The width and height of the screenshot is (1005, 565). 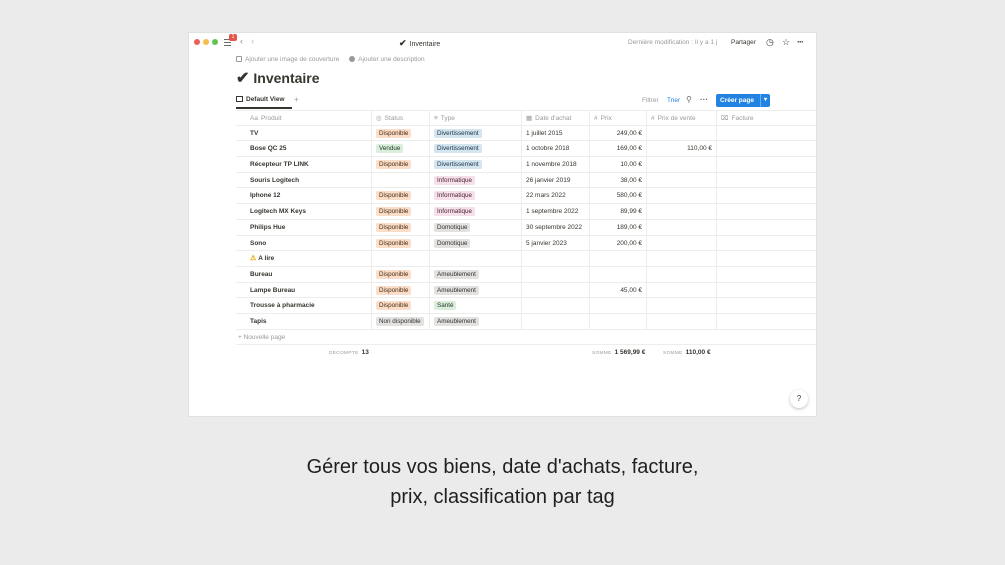 What do you see at coordinates (260, 99) in the screenshot?
I see `tab-default-view: Default View` at bounding box center [260, 99].